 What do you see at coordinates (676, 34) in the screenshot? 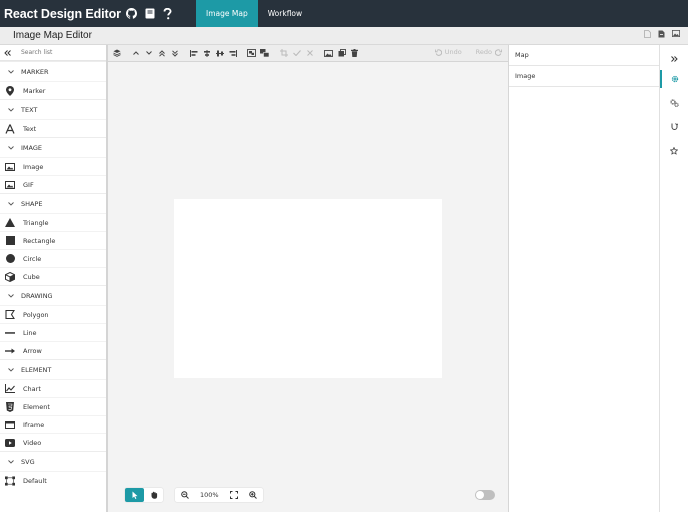
I see `image-icon` at bounding box center [676, 34].